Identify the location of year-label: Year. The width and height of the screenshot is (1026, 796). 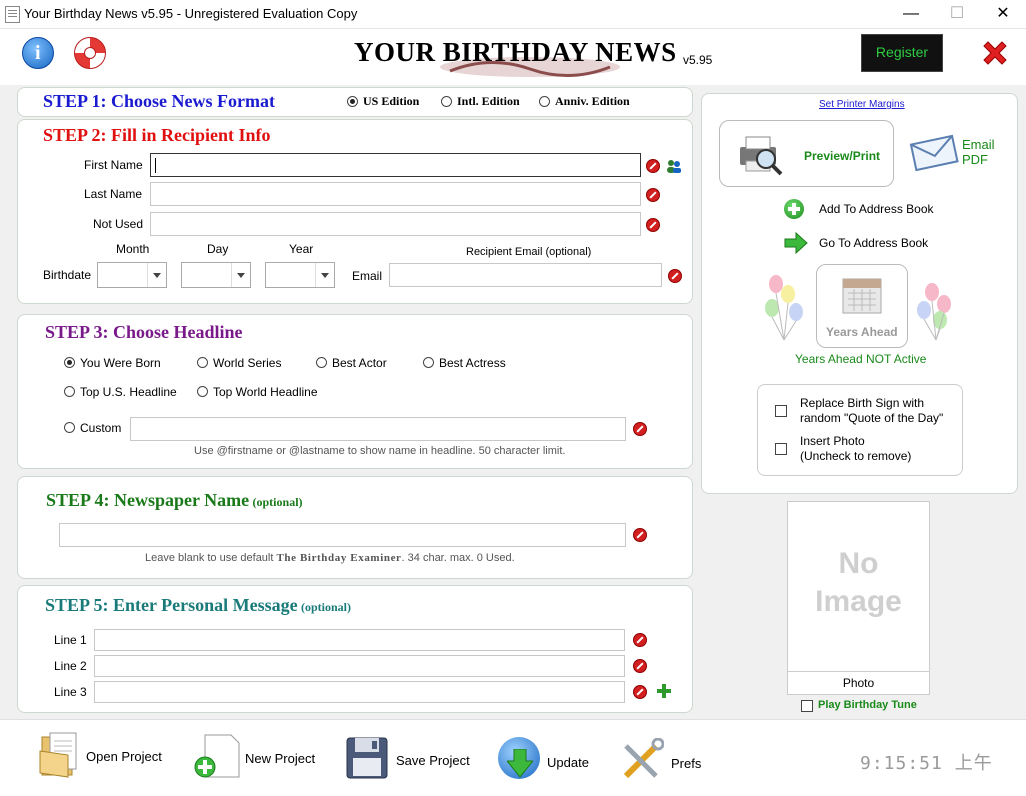
(301, 249).